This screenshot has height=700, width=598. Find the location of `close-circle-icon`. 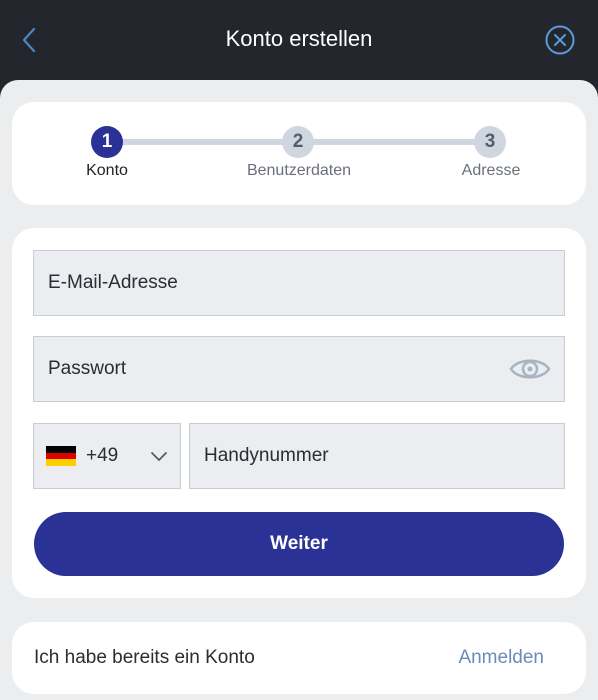

close-circle-icon is located at coordinates (560, 40).